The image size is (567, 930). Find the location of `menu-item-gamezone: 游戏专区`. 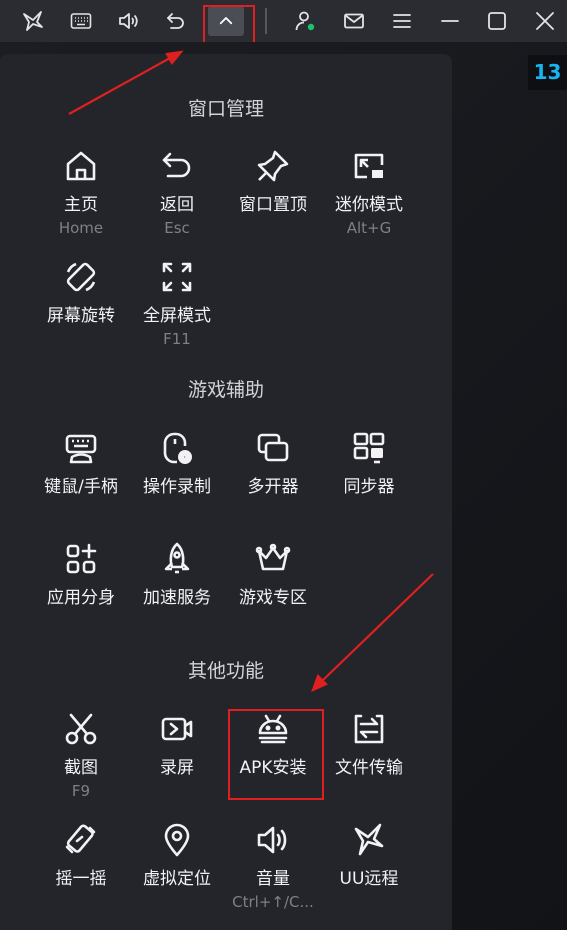

menu-item-gamezone: 游戏专区 is located at coordinates (273, 589).